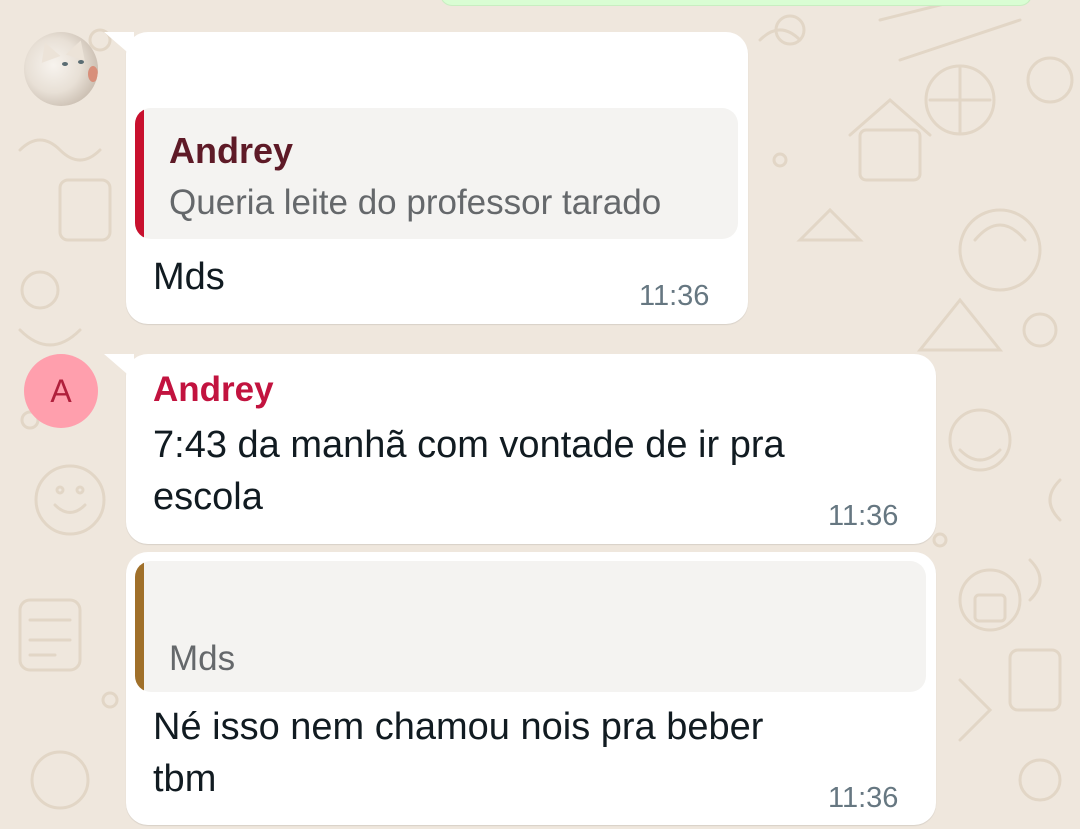  What do you see at coordinates (436, 173) in the screenshot?
I see `quoted-message: Andrey Queria leite do professor tarado` at bounding box center [436, 173].